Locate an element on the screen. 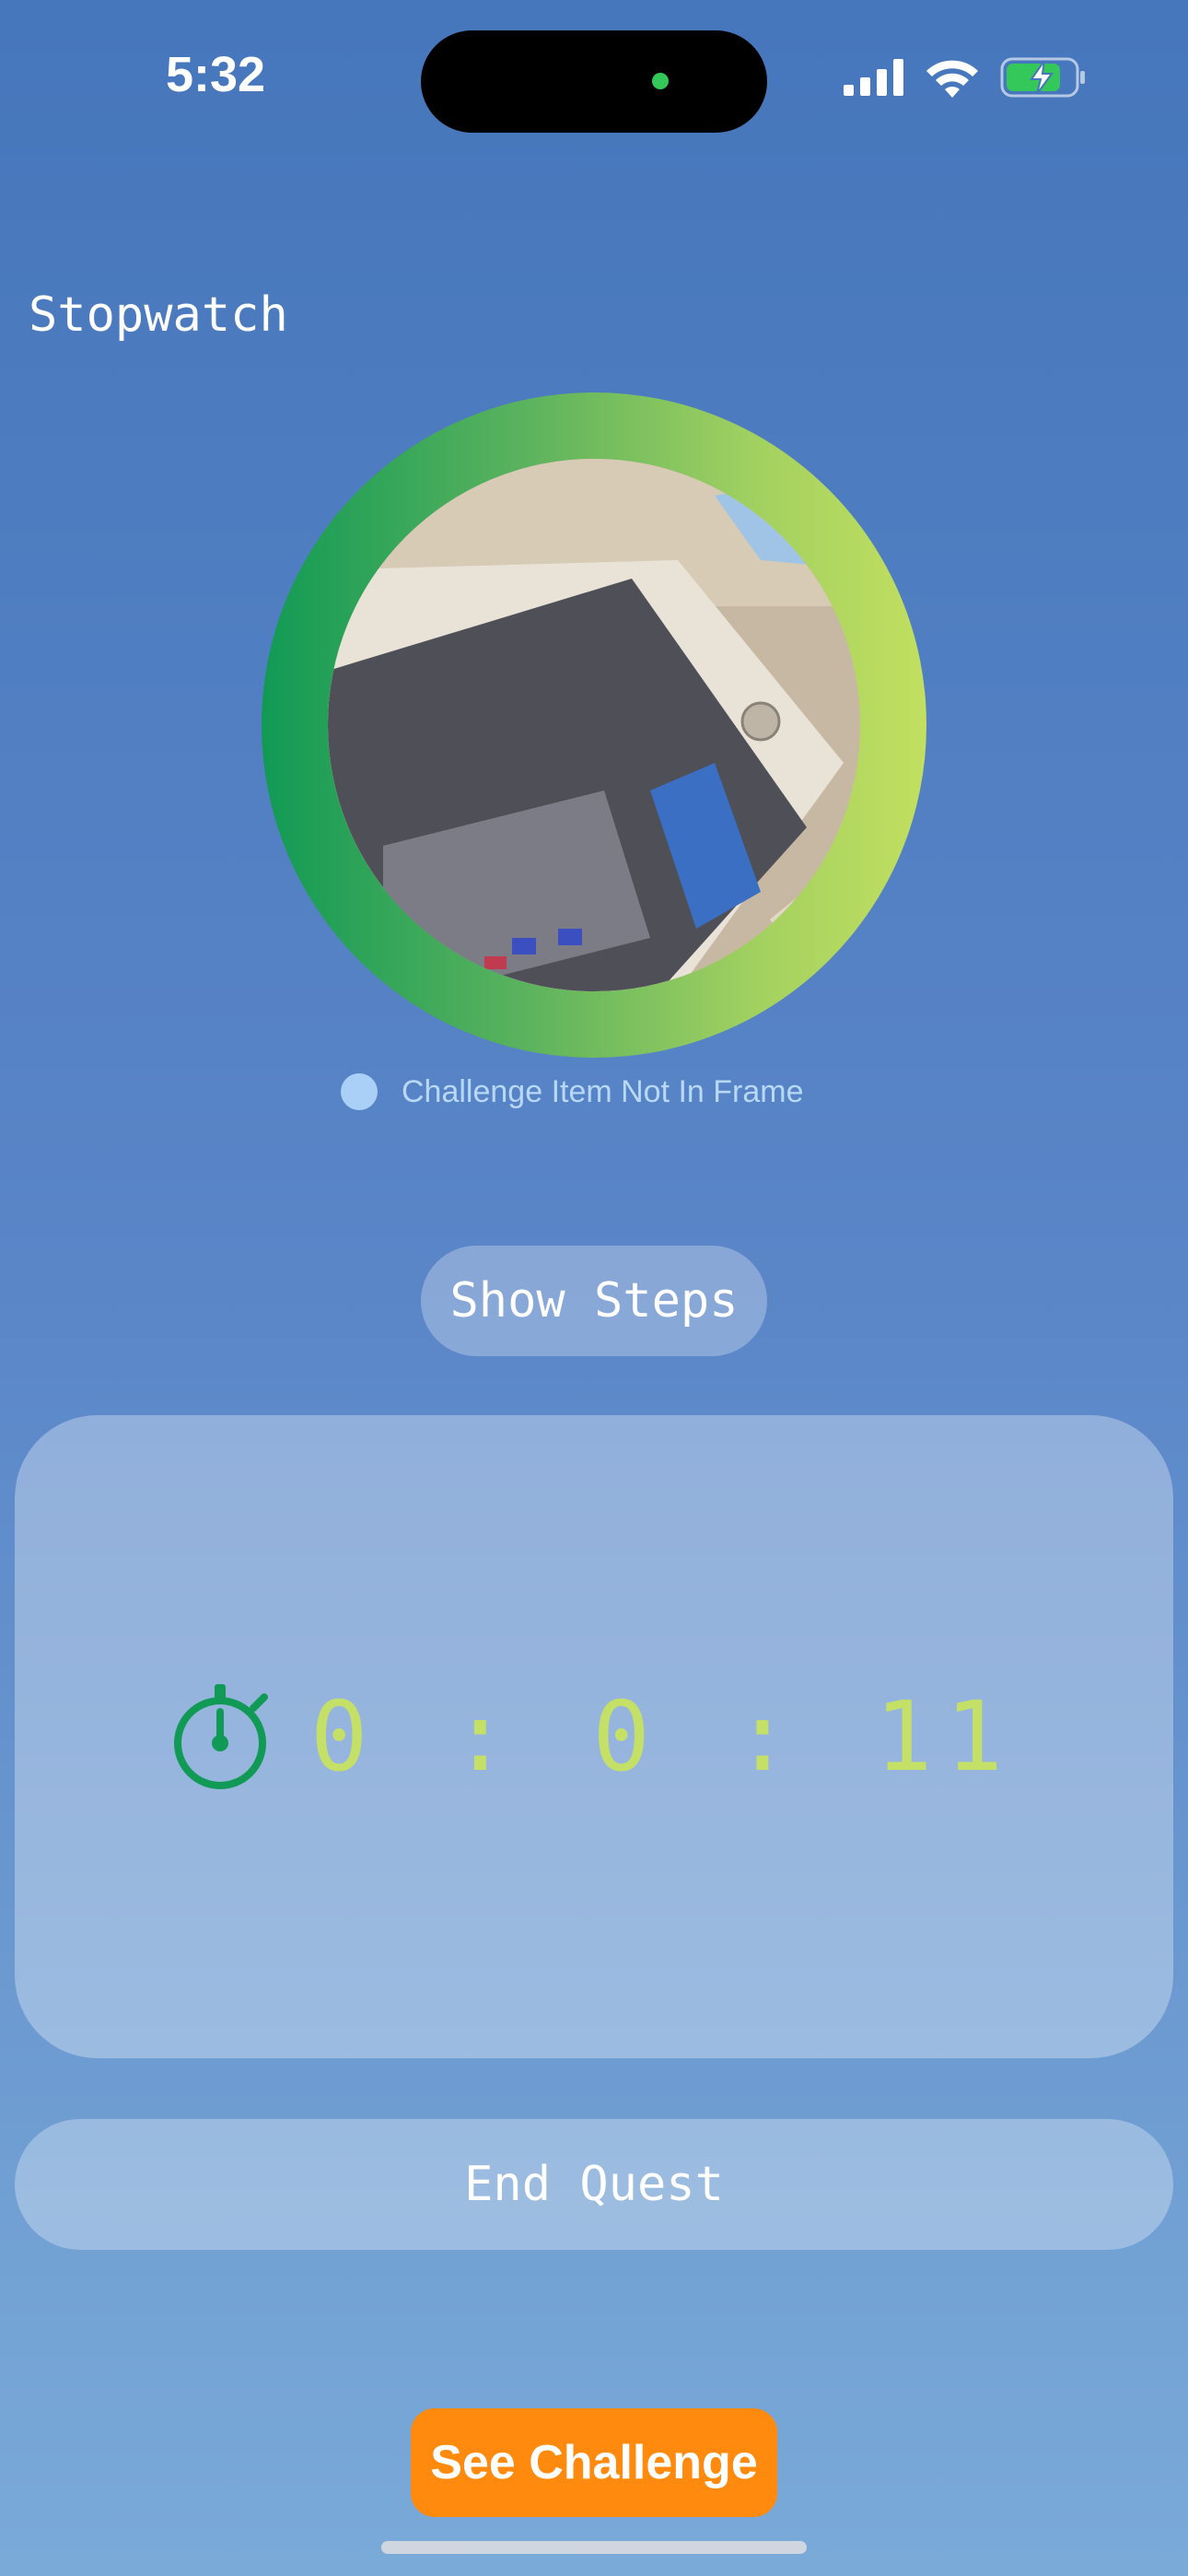  home-indicator is located at coordinates (594, 2547).